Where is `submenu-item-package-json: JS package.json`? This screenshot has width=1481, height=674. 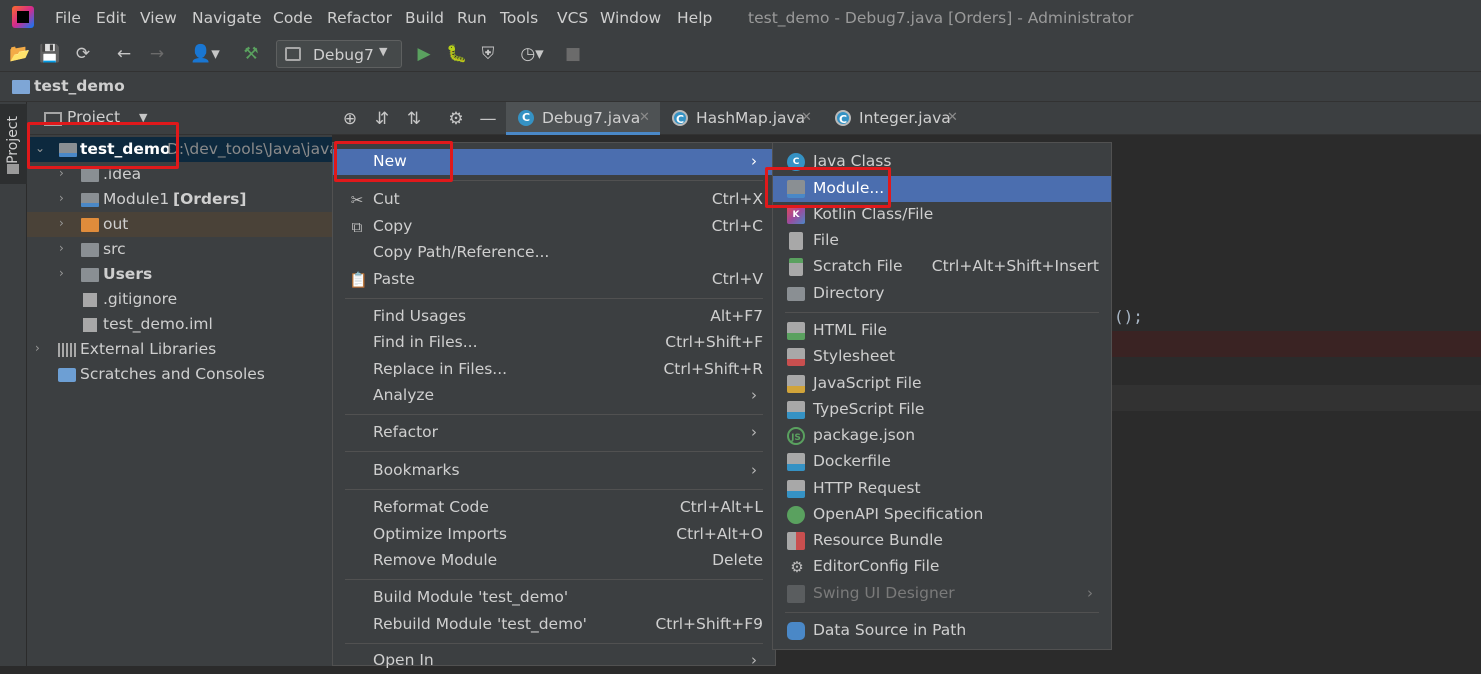 submenu-item-package-json: JS package.json is located at coordinates (942, 436).